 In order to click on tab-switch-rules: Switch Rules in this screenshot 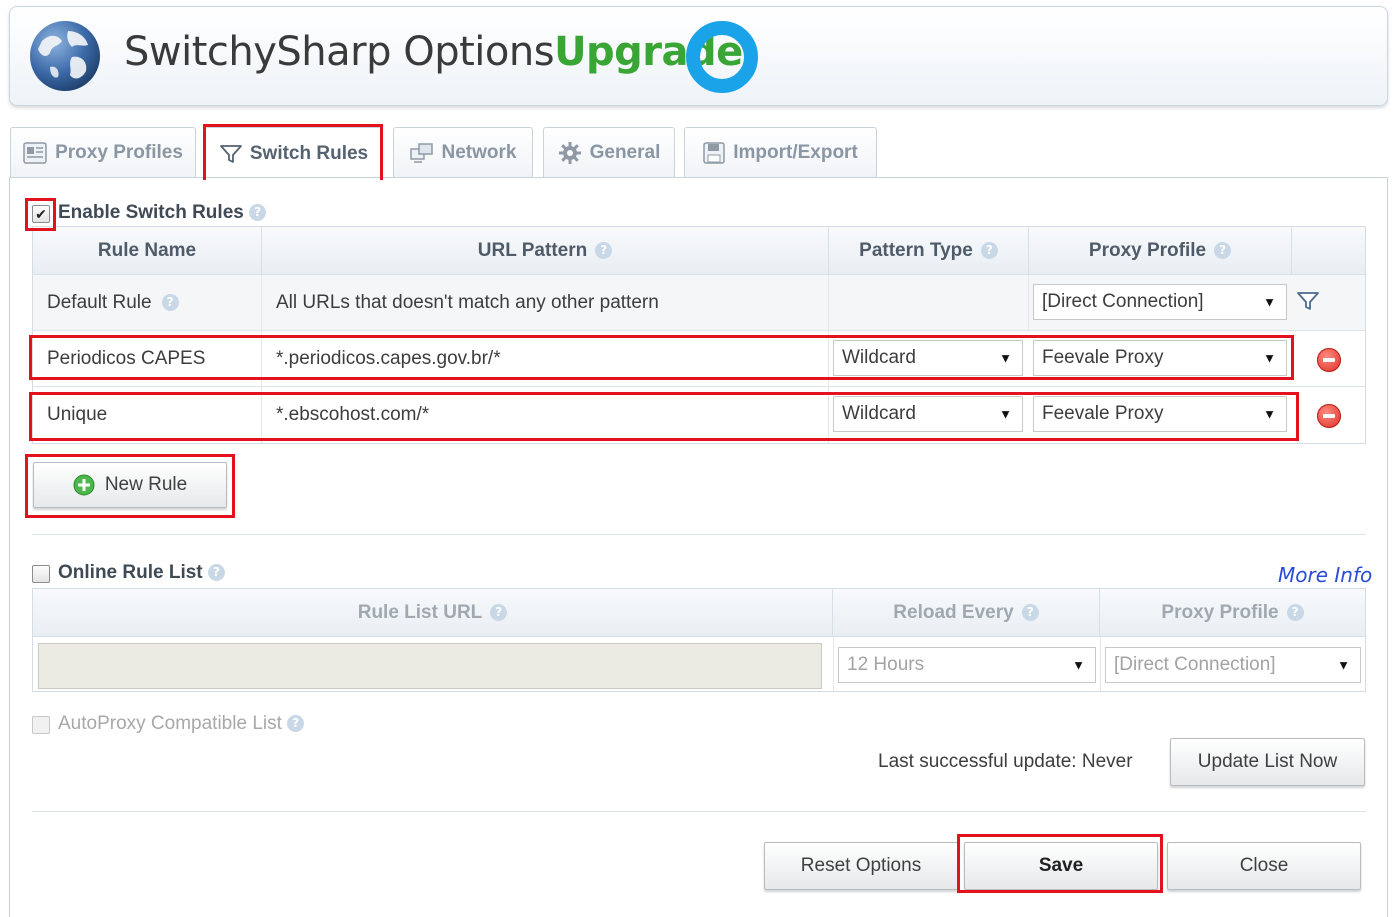, I will do `click(294, 153)`.